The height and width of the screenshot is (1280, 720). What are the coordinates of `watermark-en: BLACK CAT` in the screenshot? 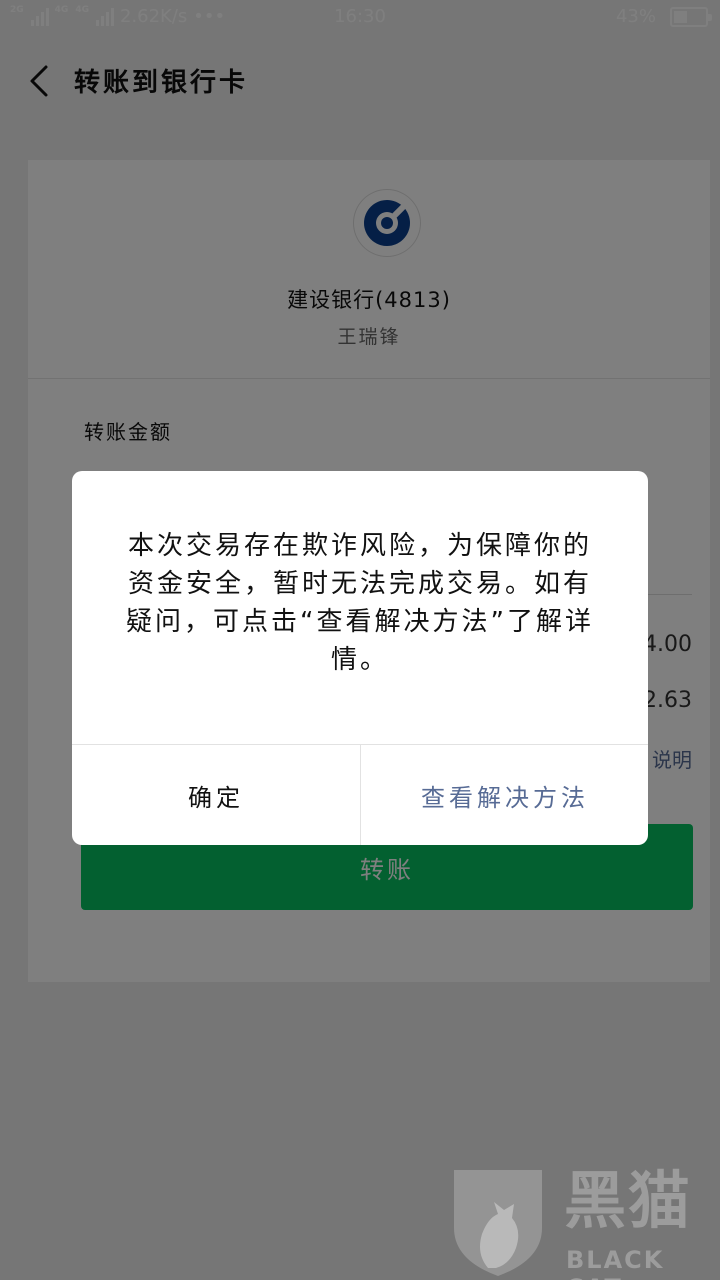 It's located at (615, 1263).